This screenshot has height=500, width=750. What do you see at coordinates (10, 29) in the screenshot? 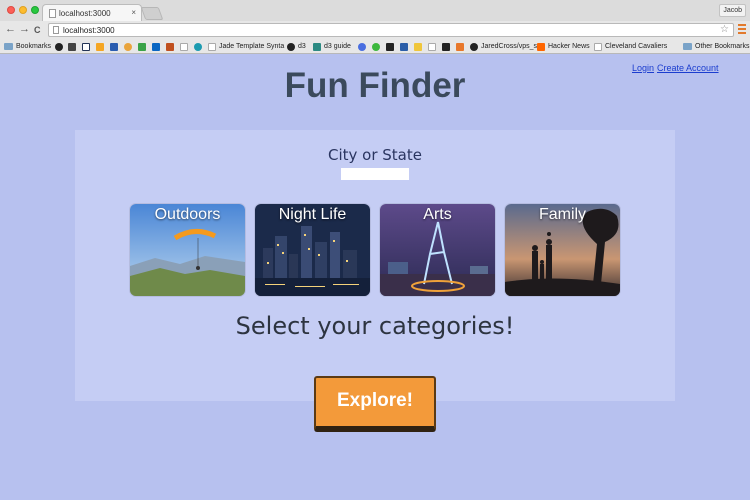
I see `back-icon: ←` at bounding box center [10, 29].